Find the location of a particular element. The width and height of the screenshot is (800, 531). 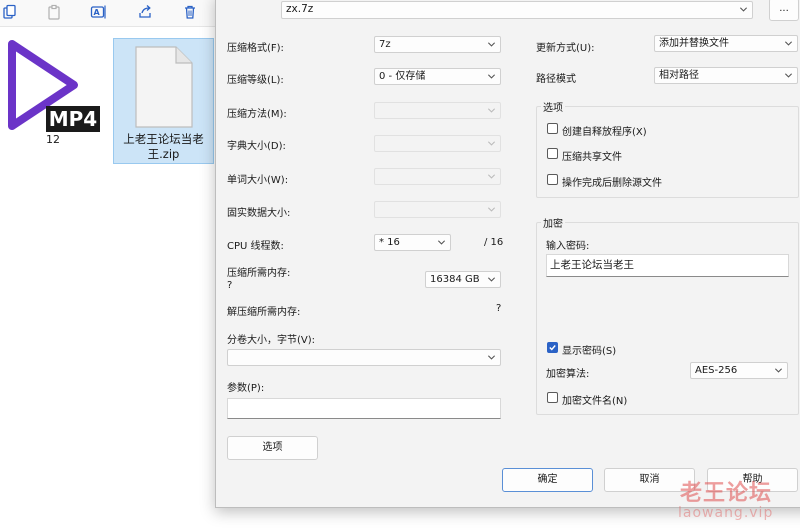

explorer-toolbar: A is located at coordinates (108, 13).